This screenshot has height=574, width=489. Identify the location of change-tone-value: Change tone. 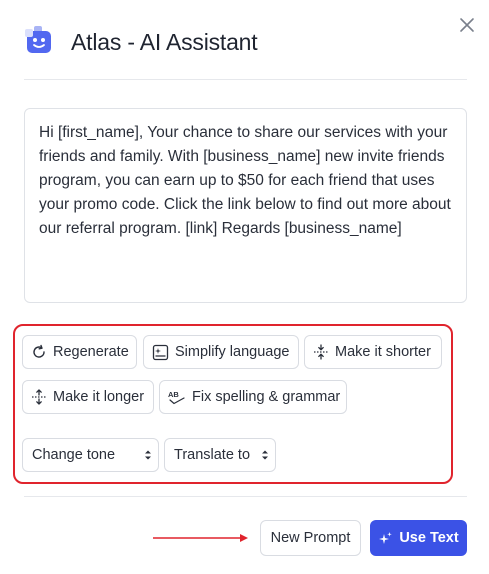
(74, 455).